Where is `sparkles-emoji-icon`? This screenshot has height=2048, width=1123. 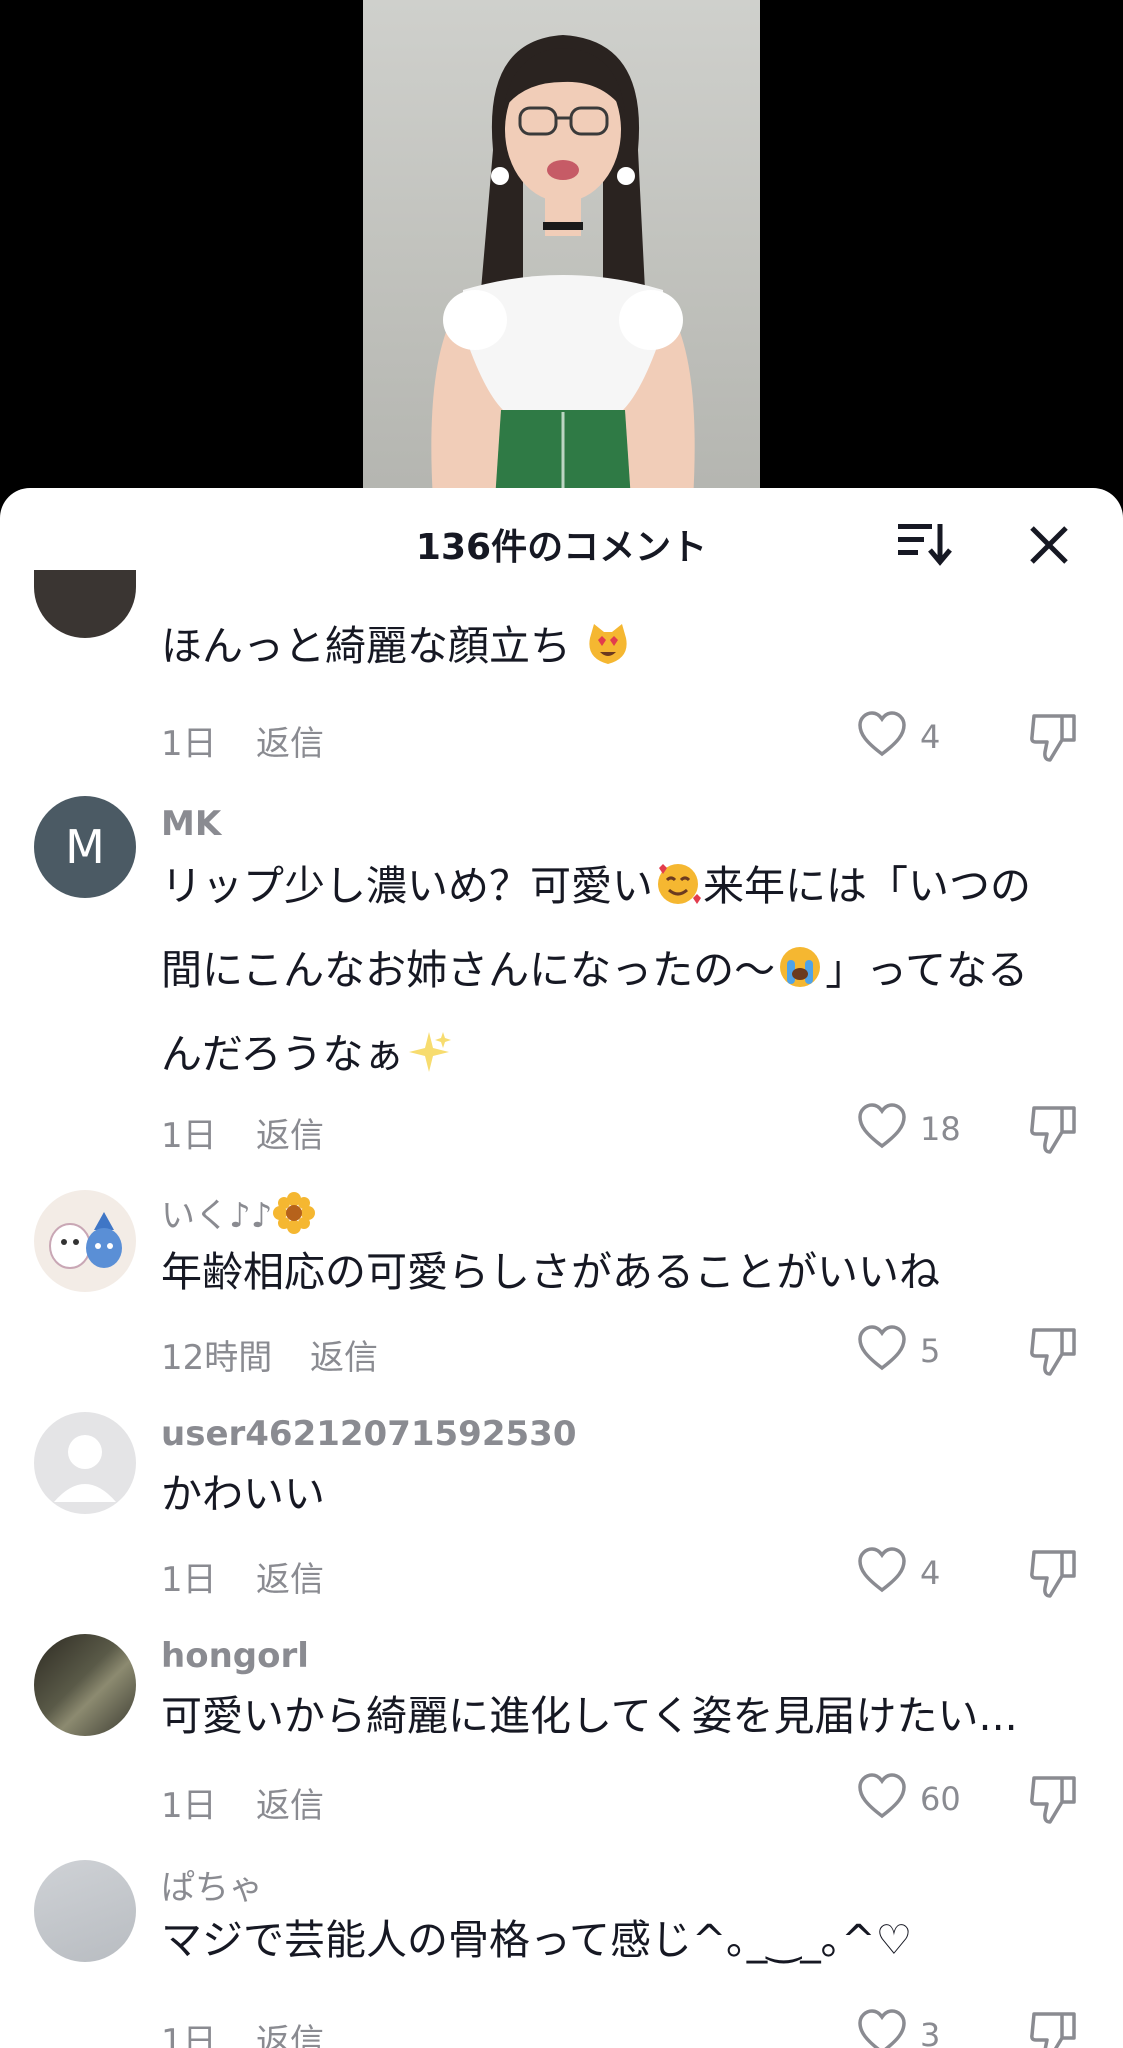
sparkles-emoji-icon is located at coordinates (429, 1052).